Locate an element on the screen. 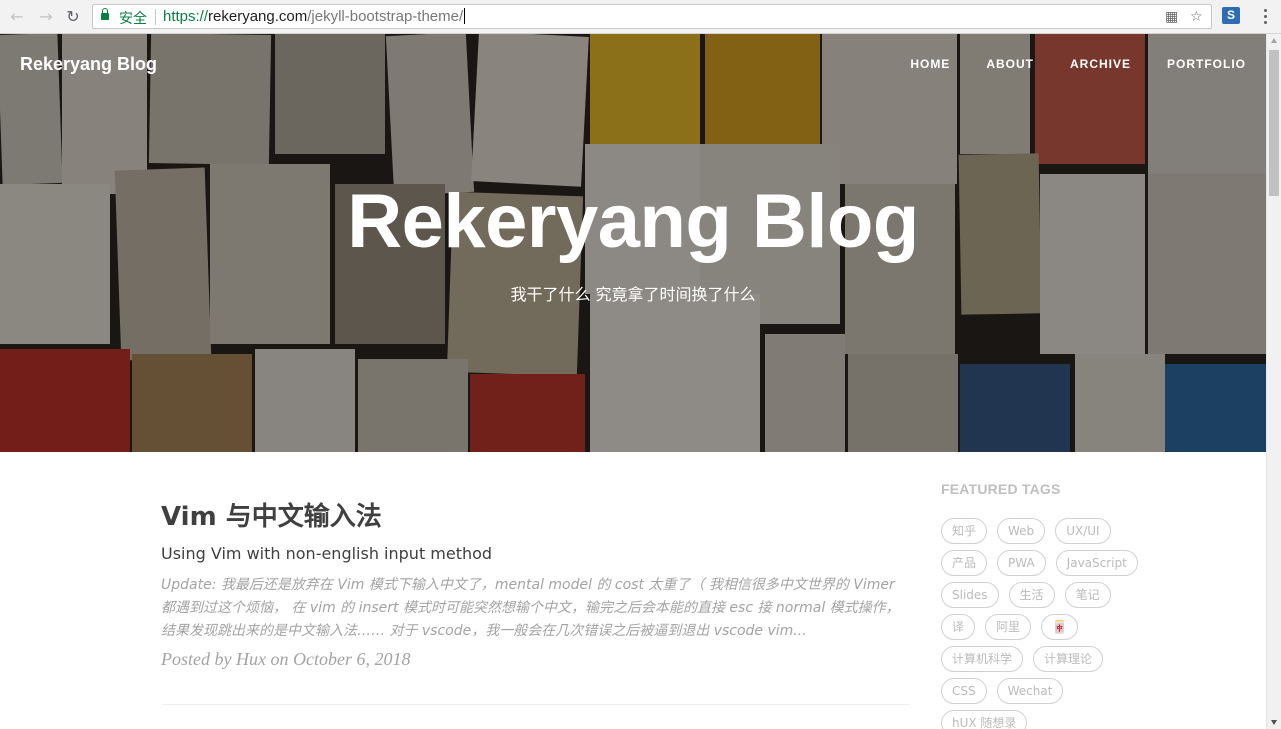 The image size is (1281, 729). bookmark-star-icon: ☆ is located at coordinates (1196, 17).